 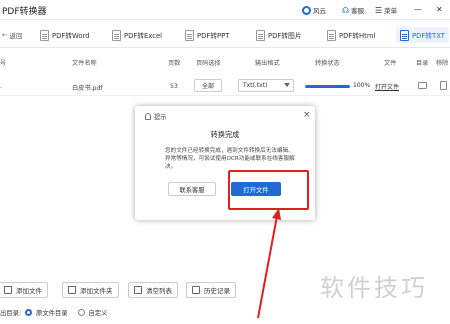 I want to click on tab-pdf-excel: PDF转Excel, so click(x=137, y=35).